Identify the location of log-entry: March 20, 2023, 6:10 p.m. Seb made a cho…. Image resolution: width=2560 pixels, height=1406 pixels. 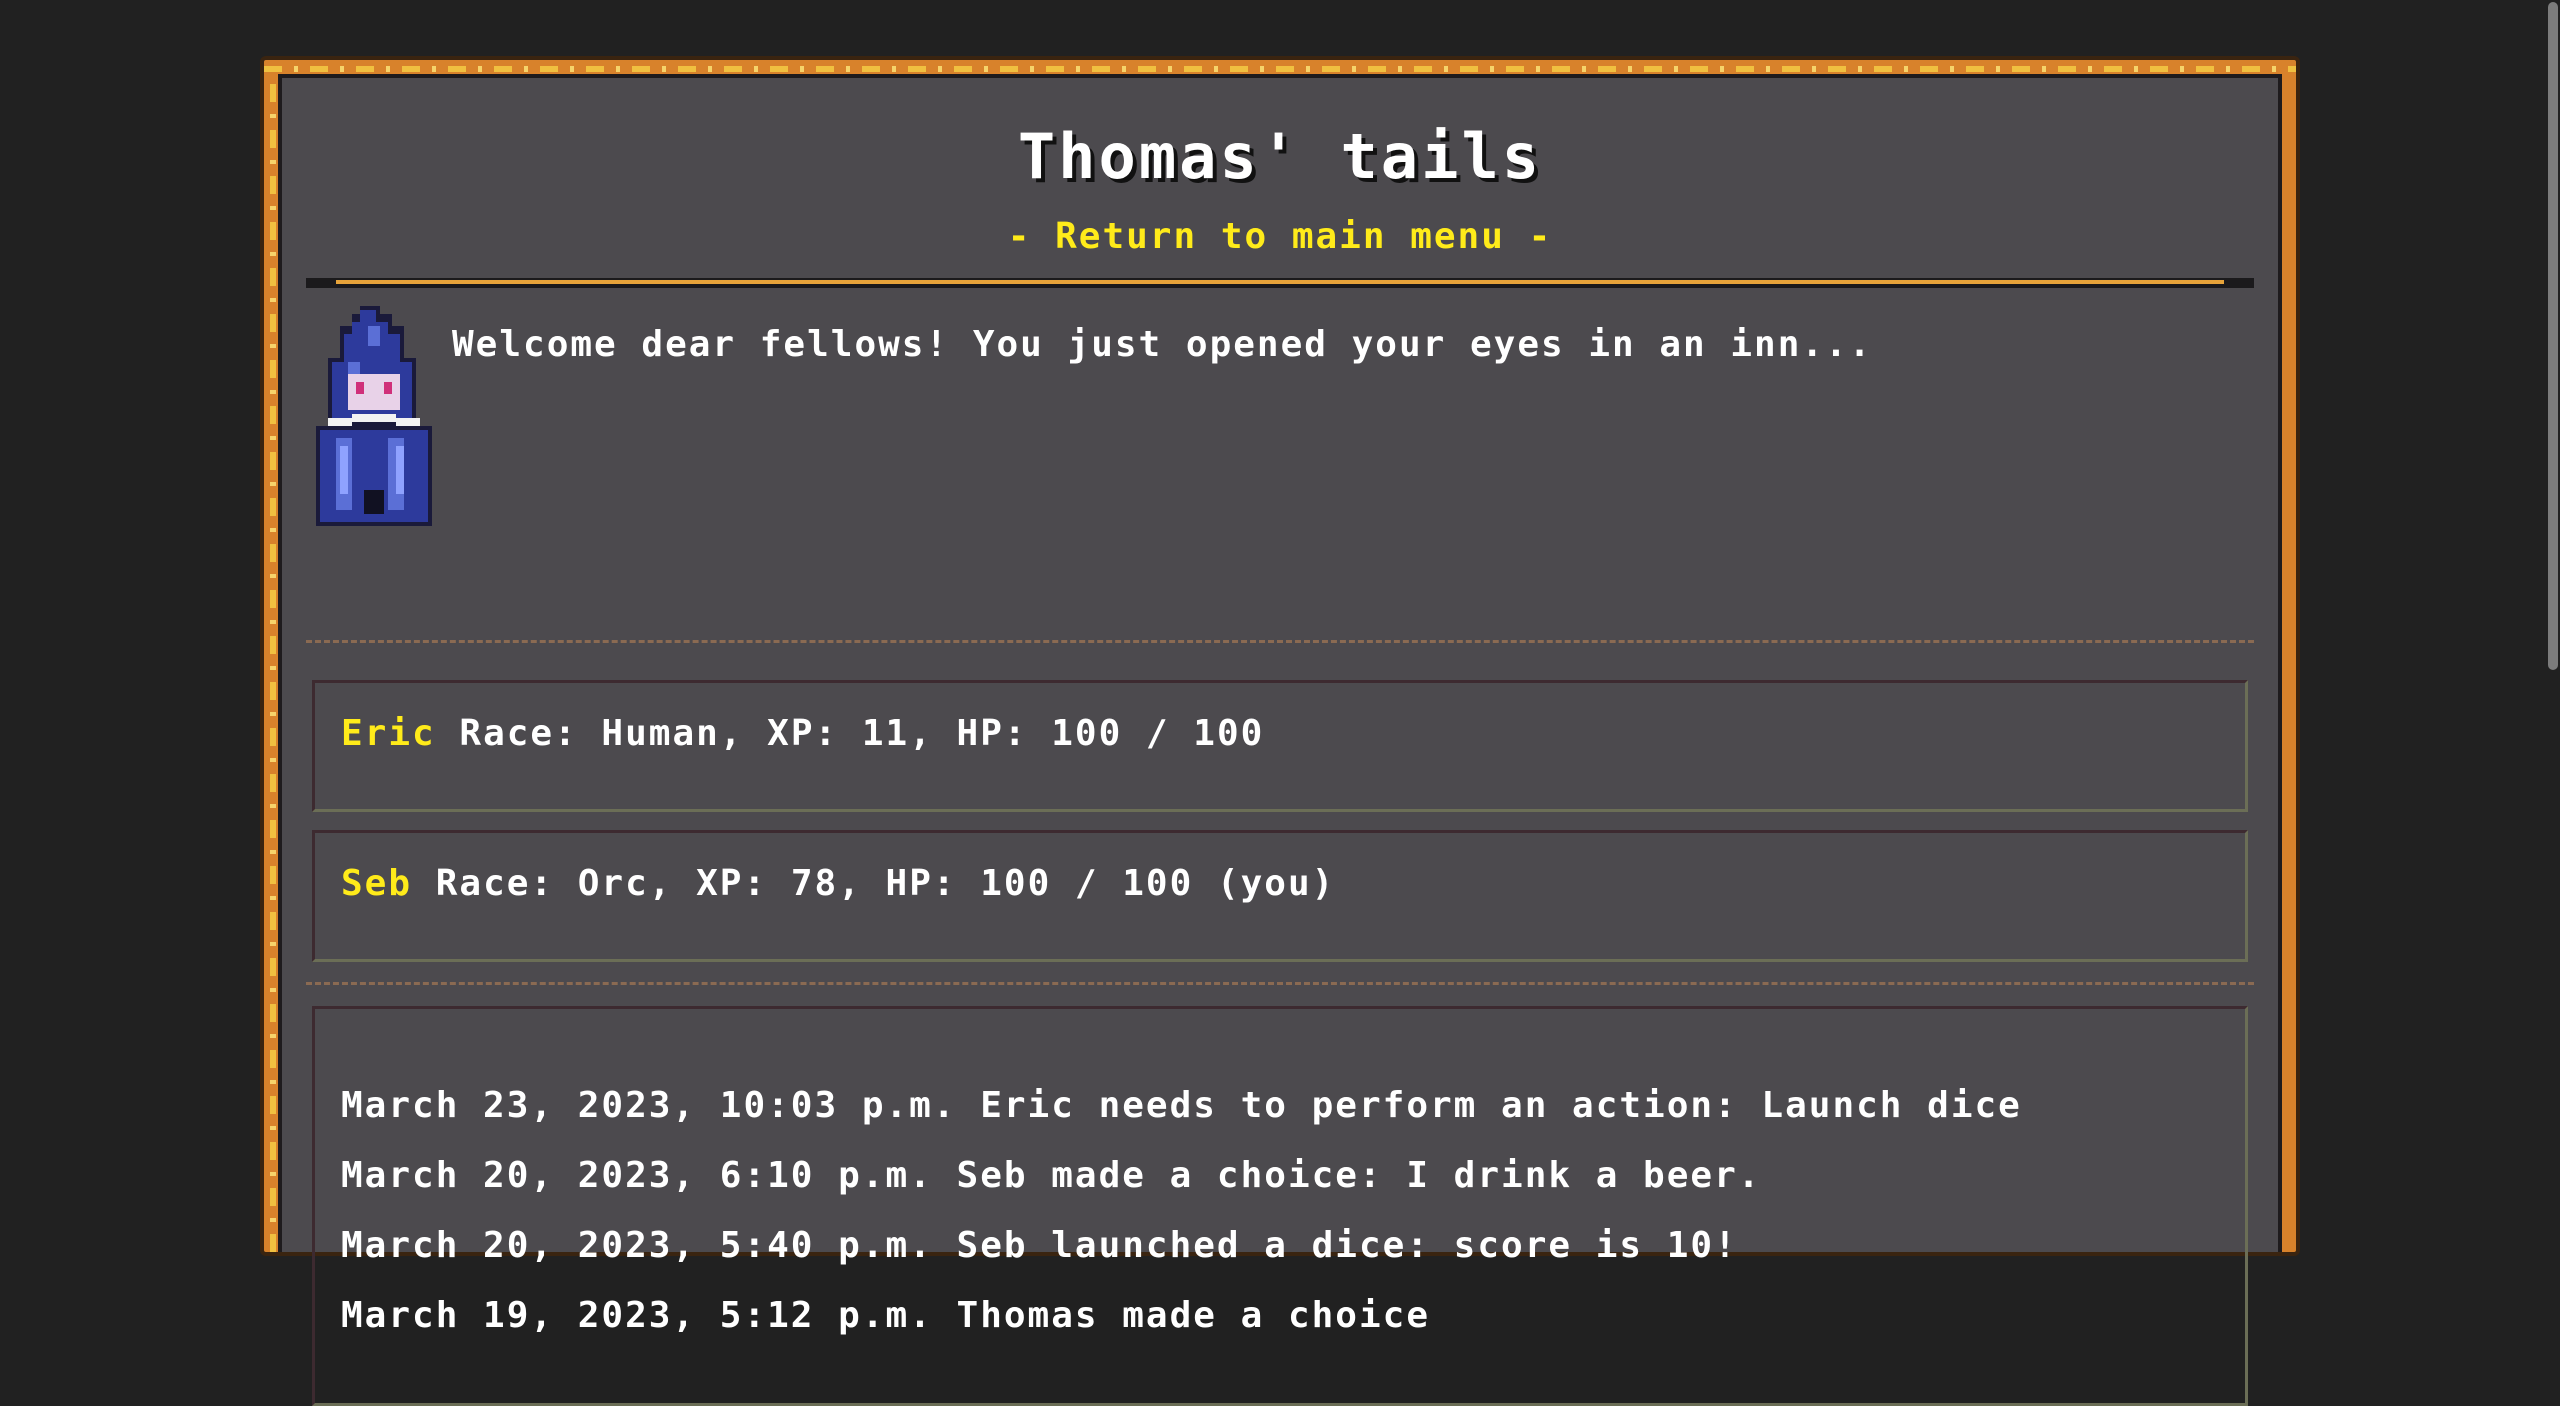
(1051, 1175).